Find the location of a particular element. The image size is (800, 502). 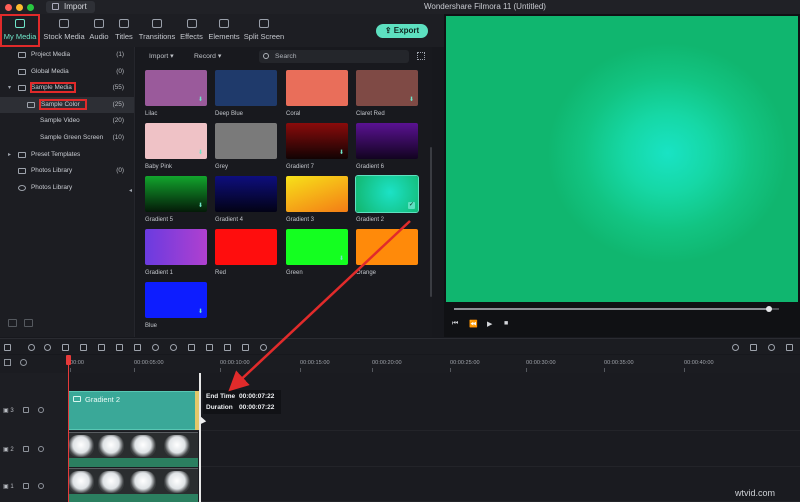

export-button: ⇪ Export is located at coordinates (402, 31).